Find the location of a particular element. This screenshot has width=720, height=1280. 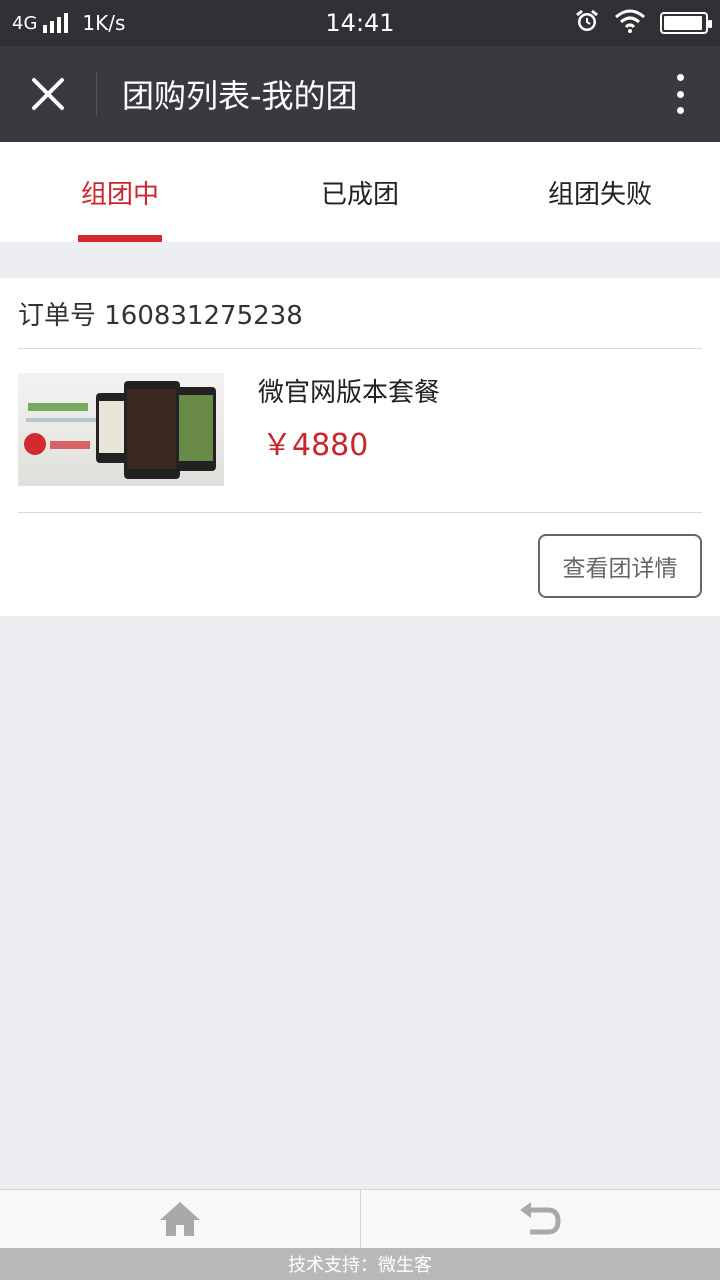

battery-level is located at coordinates (683, 23).